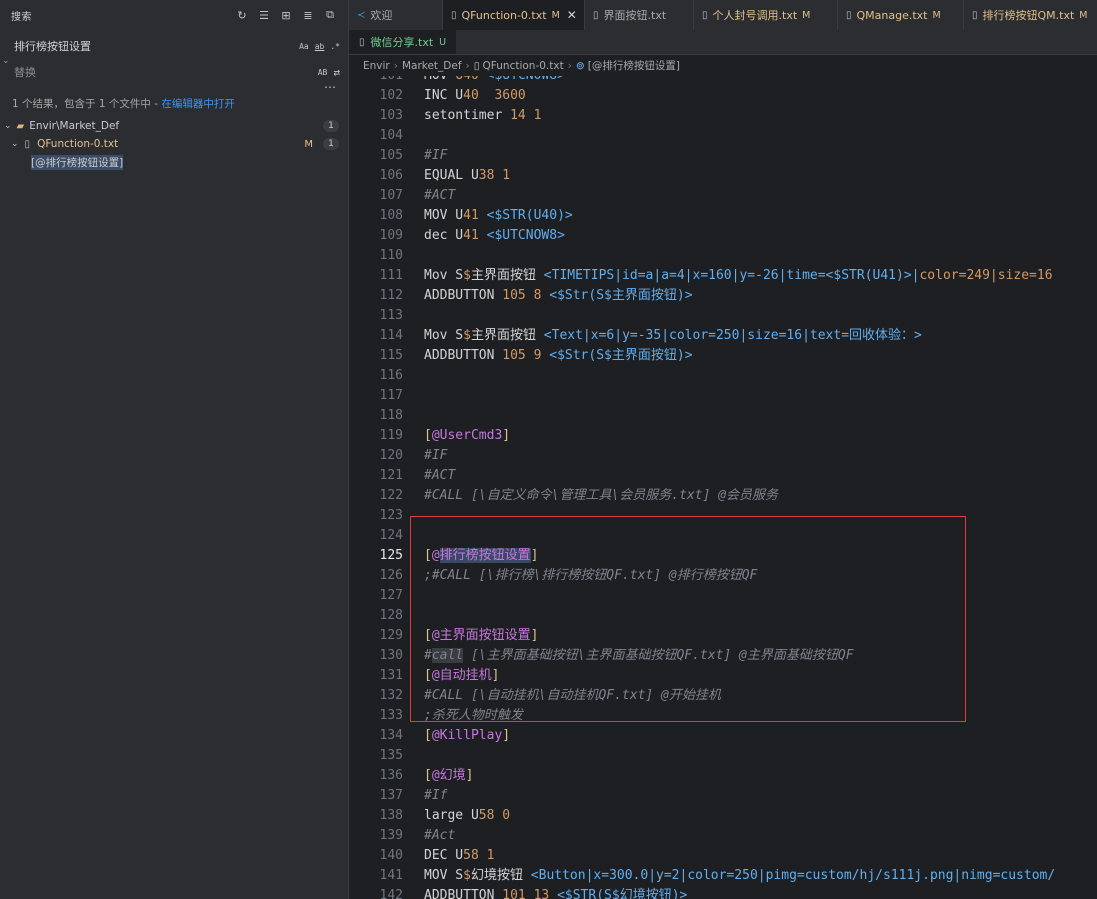  I want to click on code-line: 117, so click(723, 396).